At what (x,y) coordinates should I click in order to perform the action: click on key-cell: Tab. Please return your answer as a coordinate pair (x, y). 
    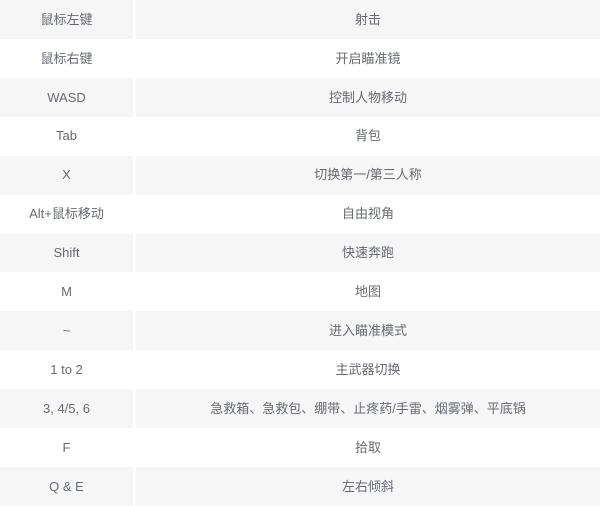
    Looking at the image, I should click on (66, 136).